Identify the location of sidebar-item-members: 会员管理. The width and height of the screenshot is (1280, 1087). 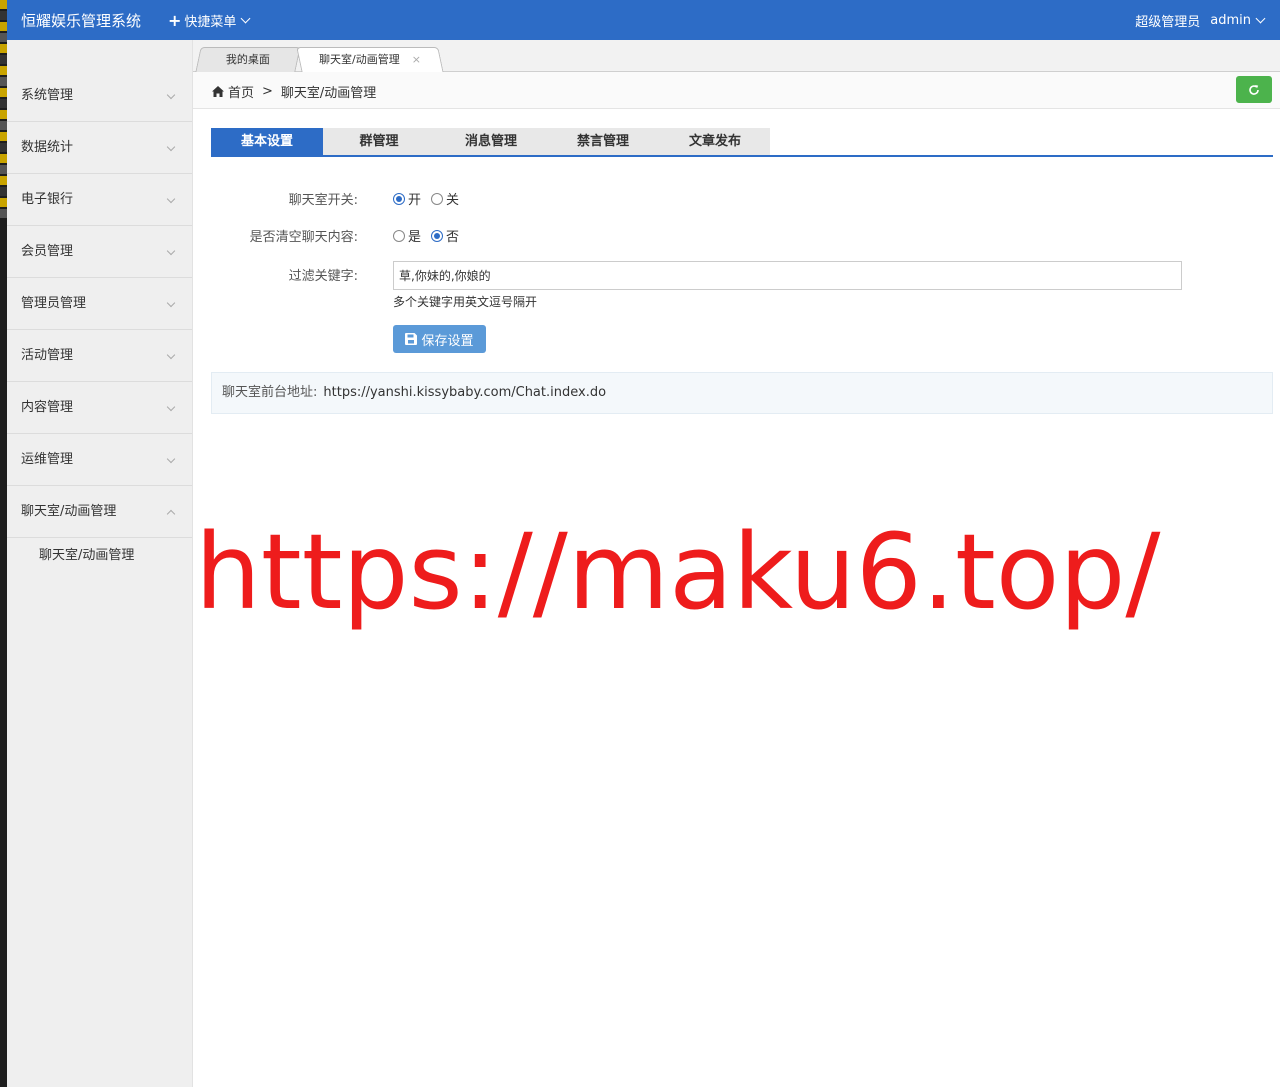
(99, 252).